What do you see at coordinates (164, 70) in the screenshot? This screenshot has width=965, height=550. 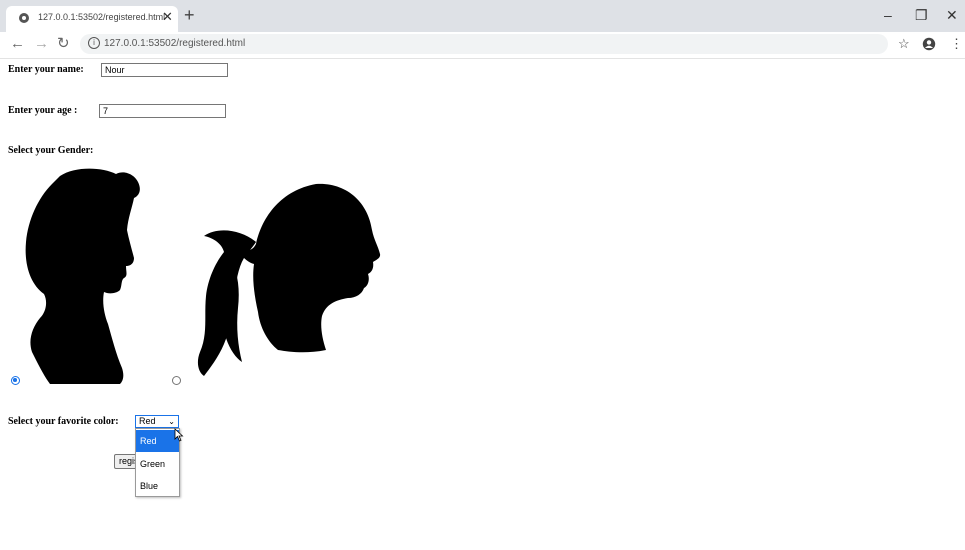 I see `name-input` at bounding box center [164, 70].